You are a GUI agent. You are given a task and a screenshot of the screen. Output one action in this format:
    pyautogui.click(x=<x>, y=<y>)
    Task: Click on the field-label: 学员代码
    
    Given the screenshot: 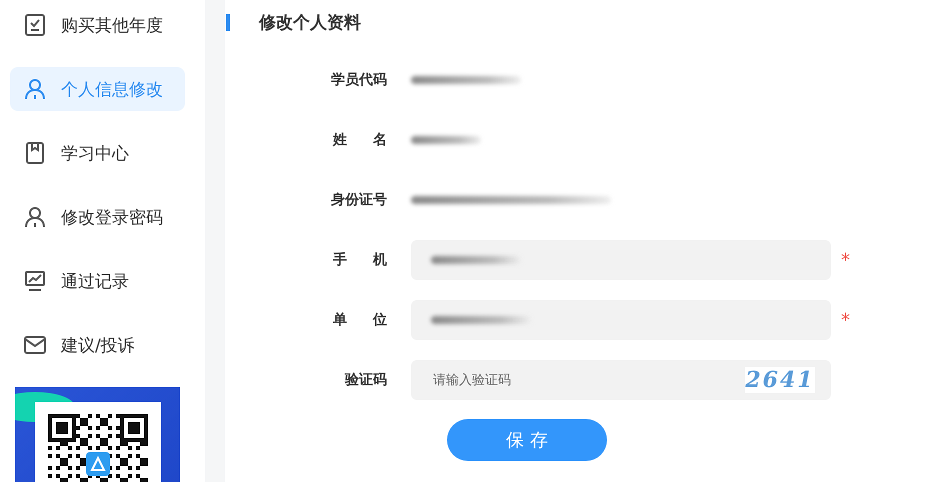 What is the action you would take?
    pyautogui.click(x=358, y=80)
    